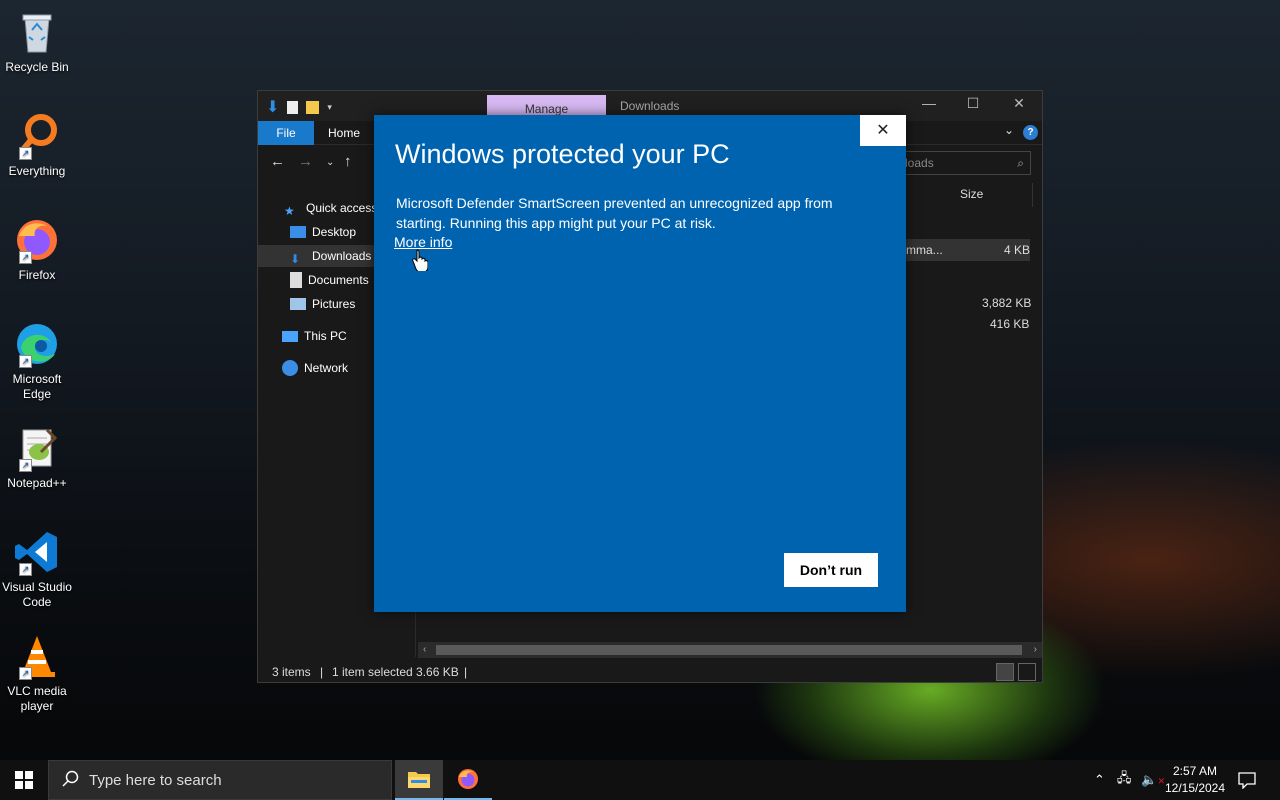 The height and width of the screenshot is (800, 1280). I want to click on vlc-icon: ↗, so click(37, 656).